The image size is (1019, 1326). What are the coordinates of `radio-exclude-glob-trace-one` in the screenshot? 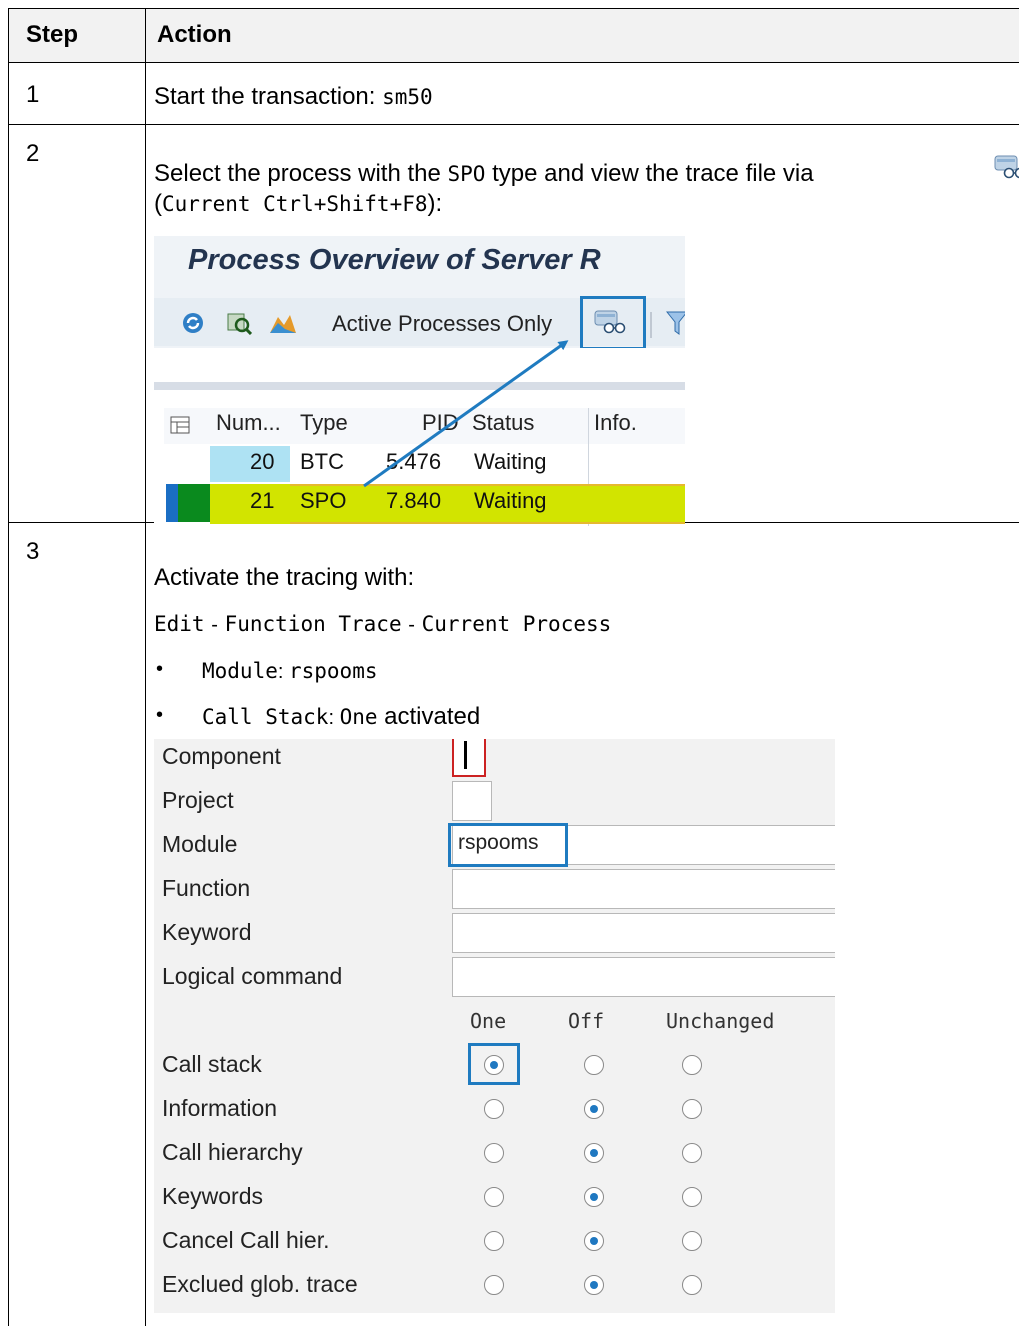 It's located at (494, 1285).